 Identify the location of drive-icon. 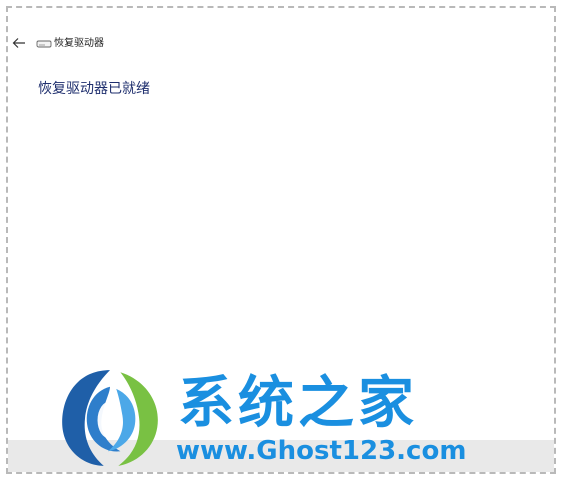
(44, 44).